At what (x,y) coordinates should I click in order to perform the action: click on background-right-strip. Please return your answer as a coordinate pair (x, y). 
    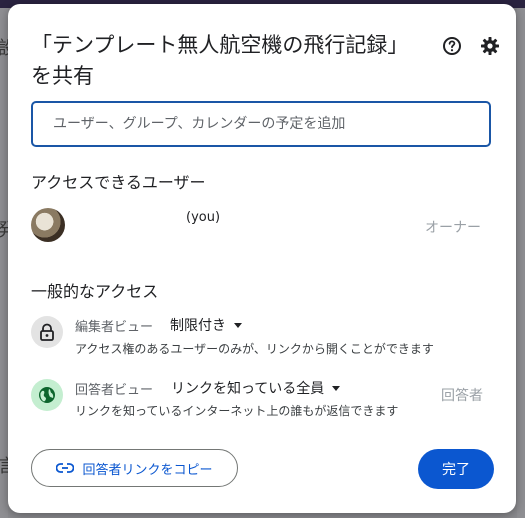
    Looking at the image, I should click on (521, 263).